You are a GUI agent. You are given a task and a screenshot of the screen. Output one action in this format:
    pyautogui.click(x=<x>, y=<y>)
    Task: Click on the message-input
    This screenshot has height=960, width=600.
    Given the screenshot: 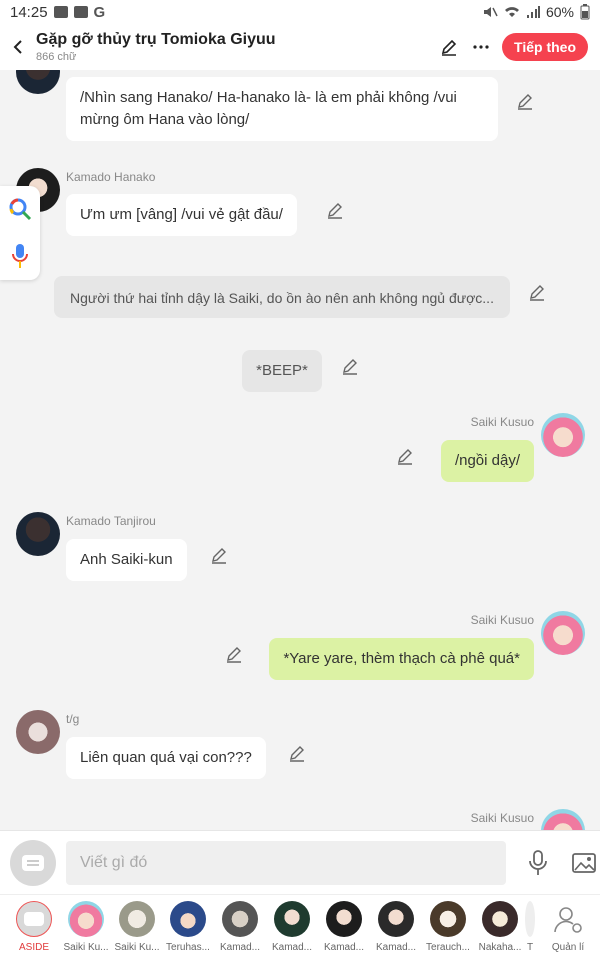 What is the action you would take?
    pyautogui.click(x=286, y=862)
    